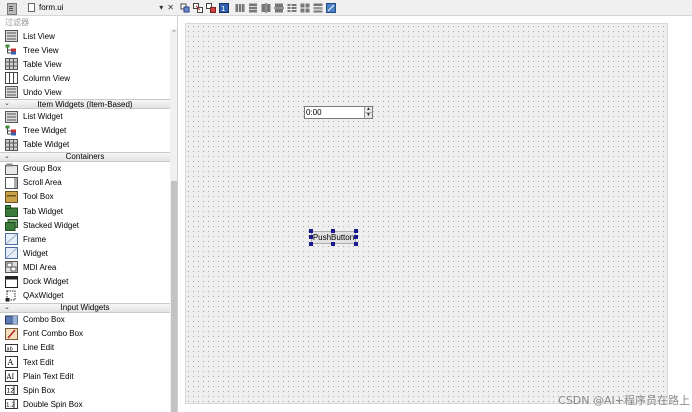 This screenshot has width=692, height=412. I want to click on plain-text-edit-icon: AI, so click(11, 376).